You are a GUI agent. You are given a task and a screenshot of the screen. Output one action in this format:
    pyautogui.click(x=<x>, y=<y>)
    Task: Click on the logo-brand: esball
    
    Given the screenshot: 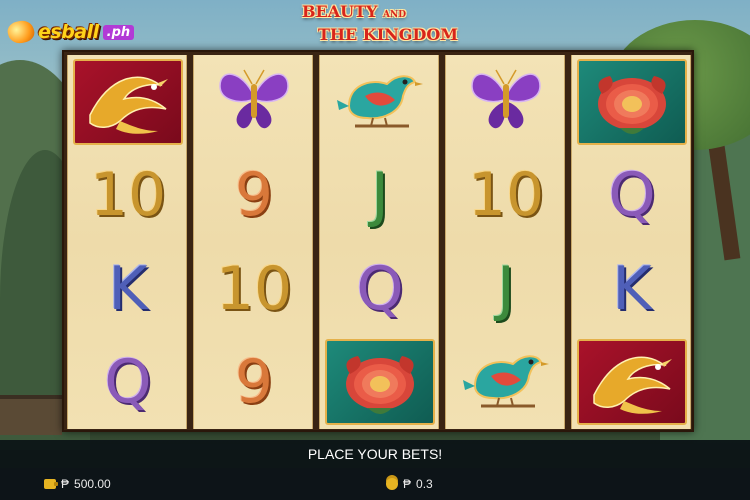 What is the action you would take?
    pyautogui.click(x=68, y=32)
    